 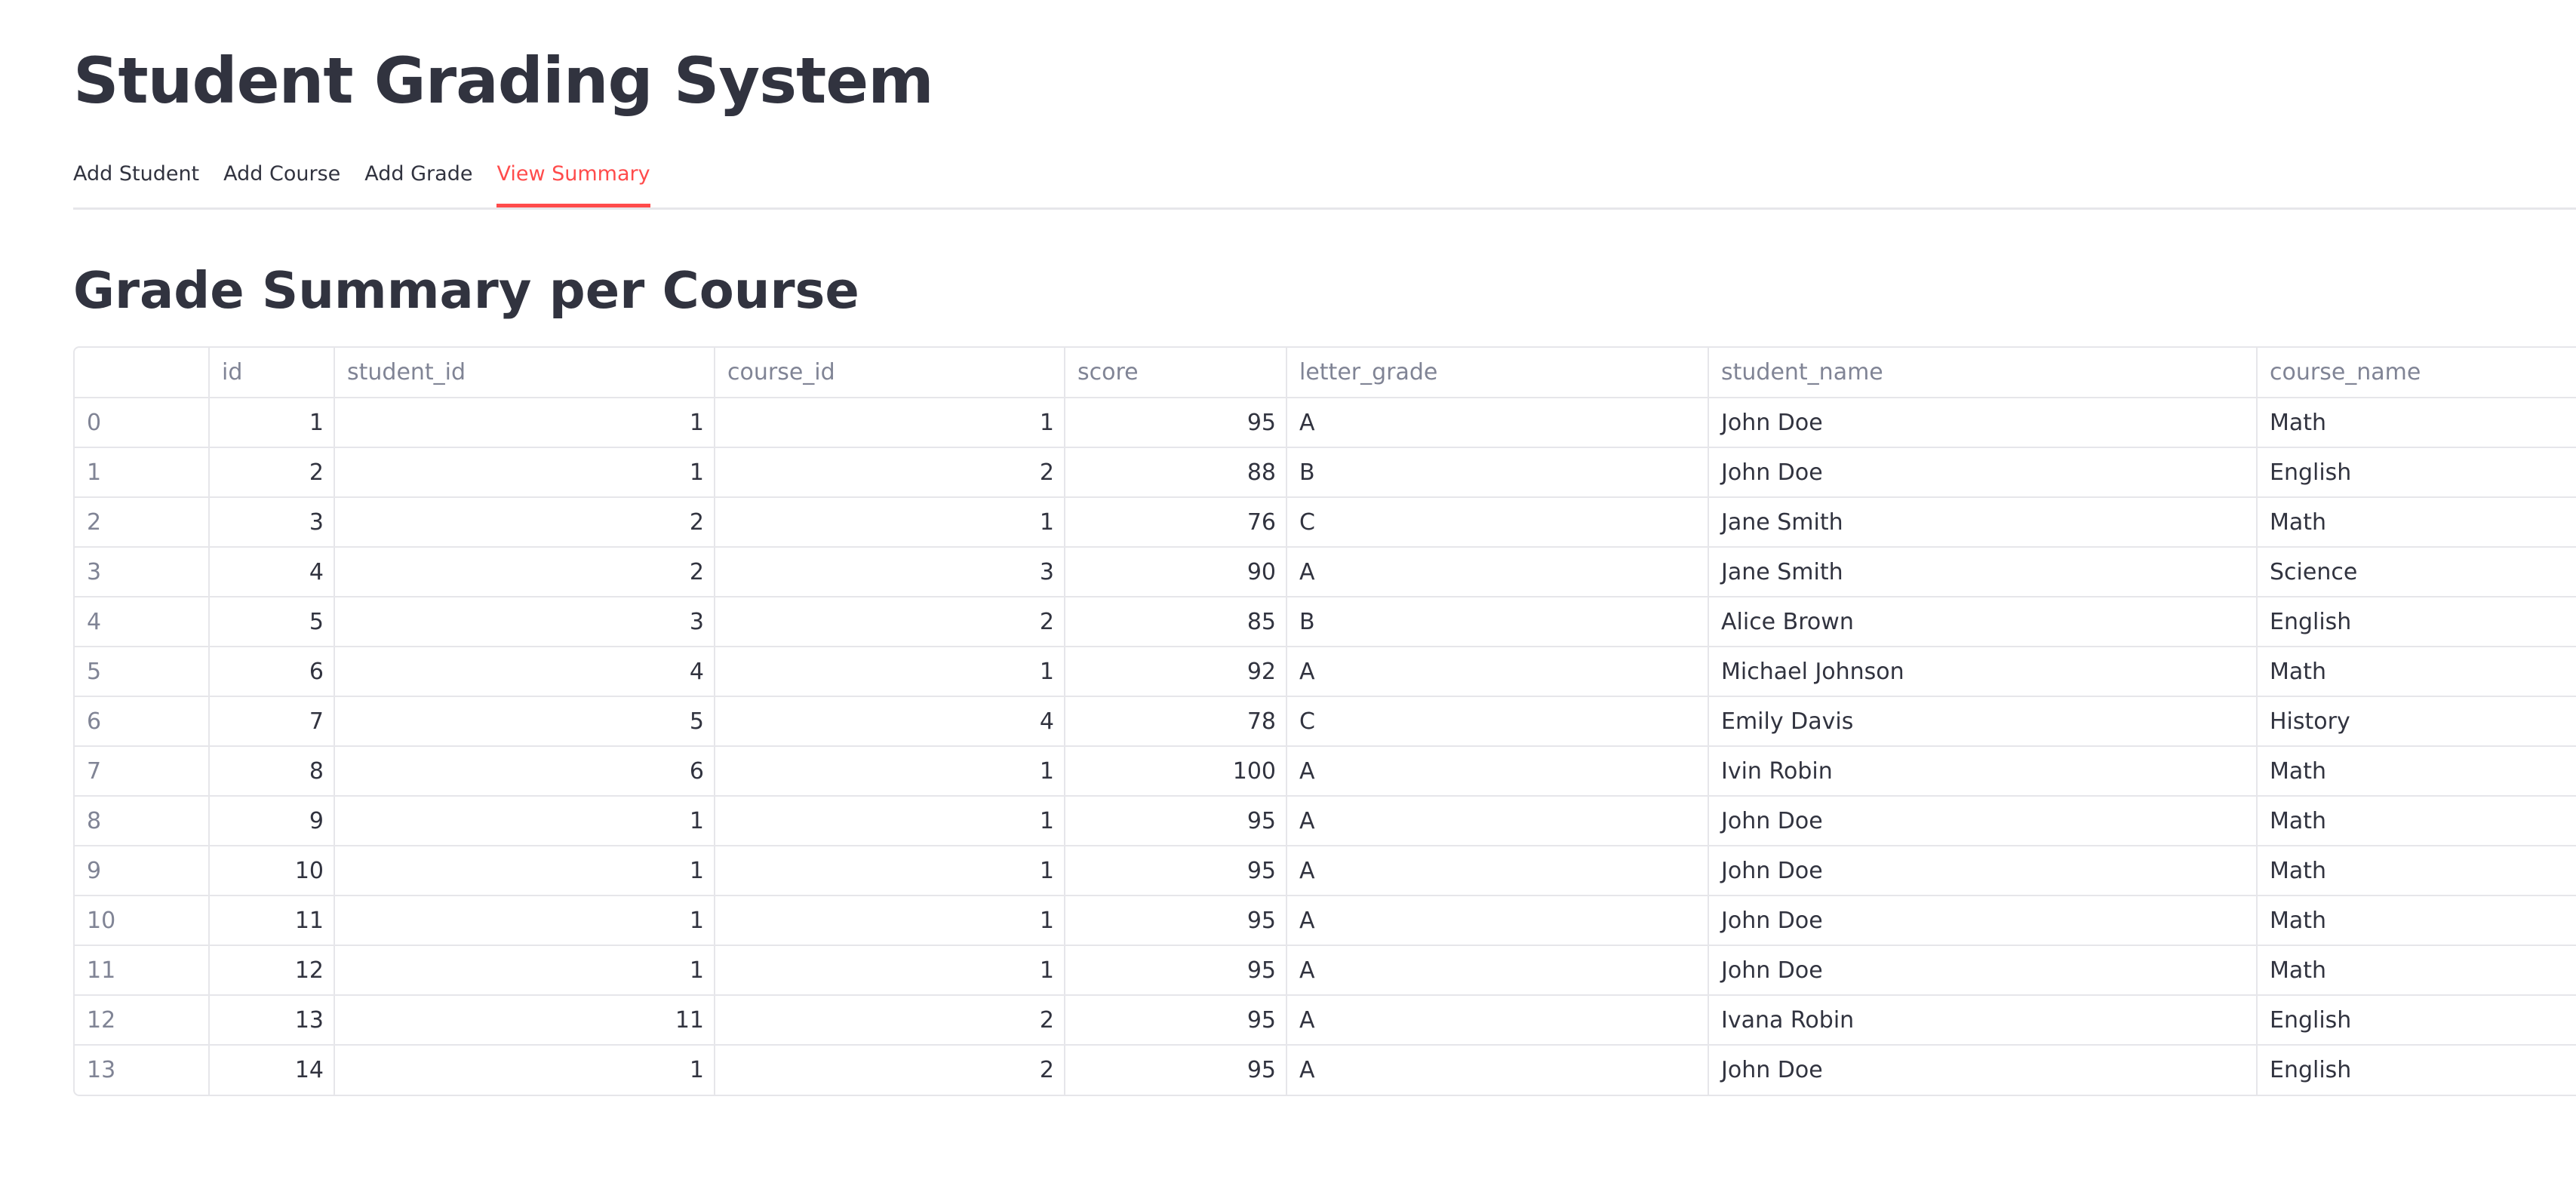 What do you see at coordinates (272, 622) in the screenshot?
I see `cell-id: 5` at bounding box center [272, 622].